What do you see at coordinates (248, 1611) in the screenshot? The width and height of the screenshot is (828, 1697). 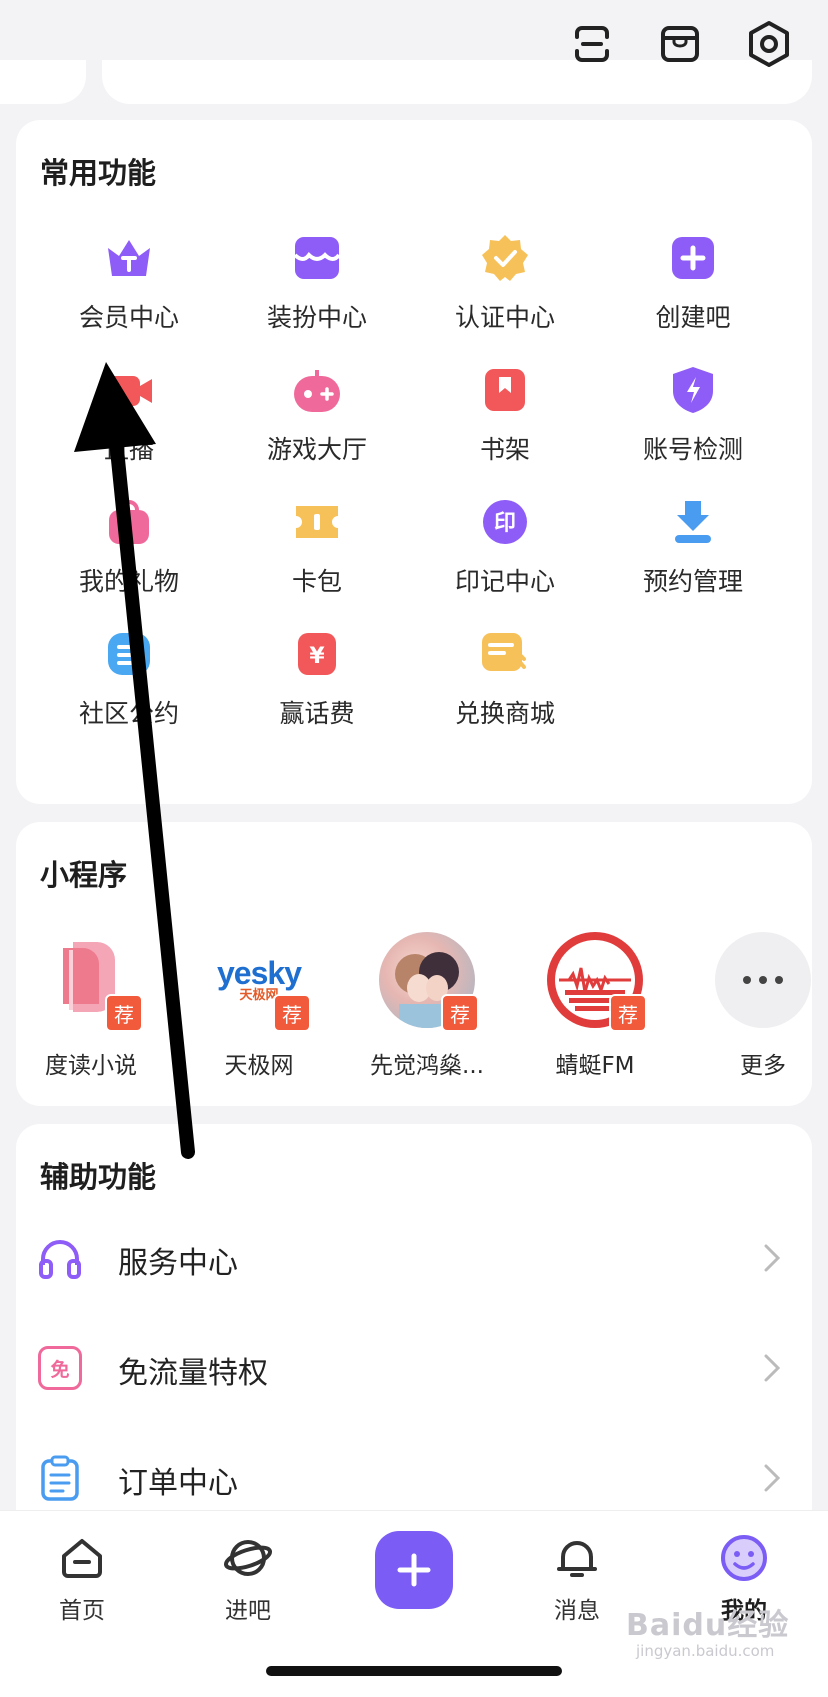 I see `nav-label: 进吧` at bounding box center [248, 1611].